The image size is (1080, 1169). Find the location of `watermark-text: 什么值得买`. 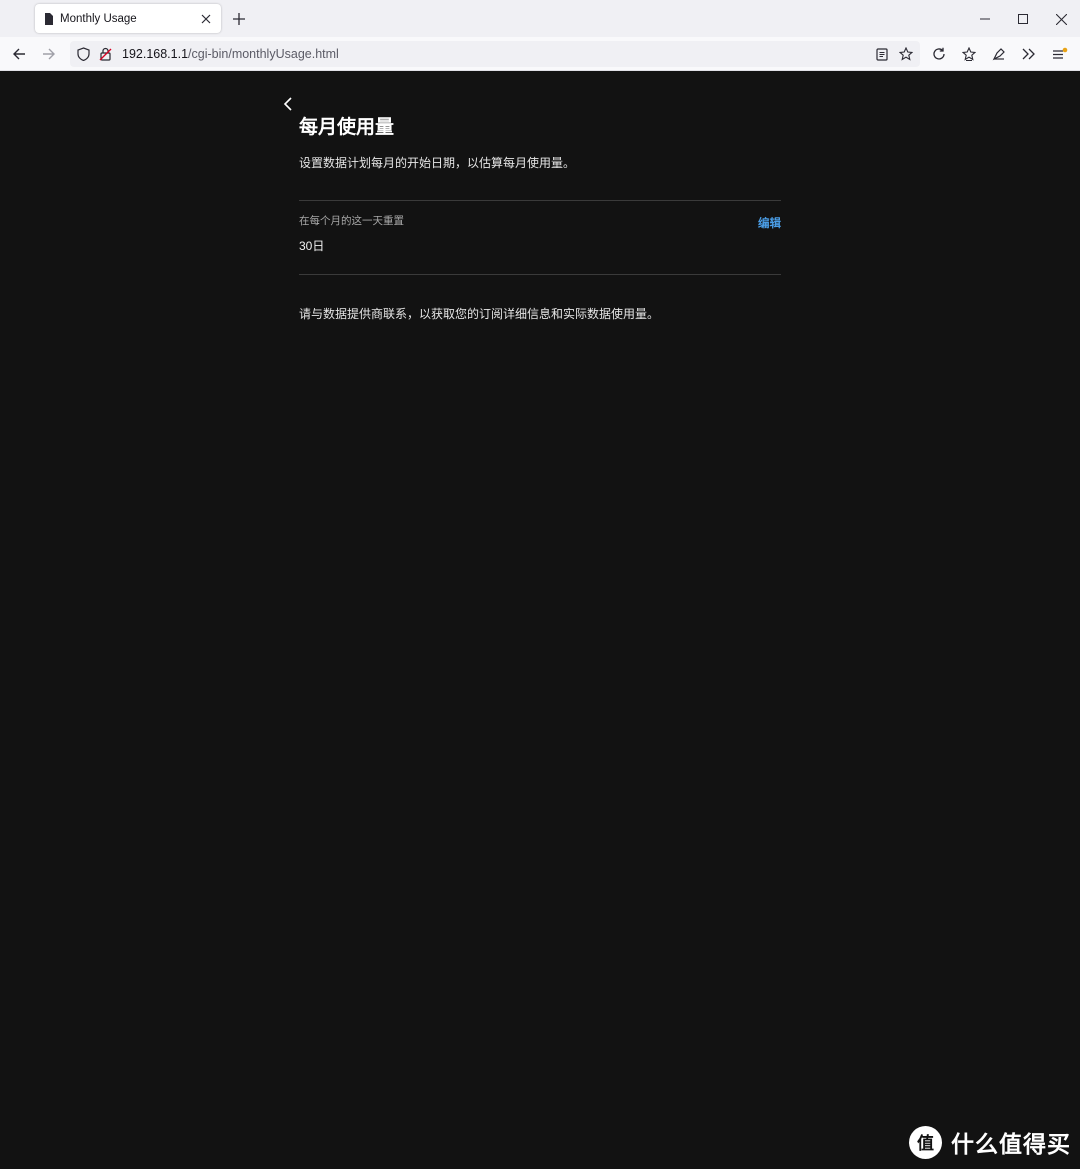

watermark-text: 什么值得买 is located at coordinates (1011, 1144).